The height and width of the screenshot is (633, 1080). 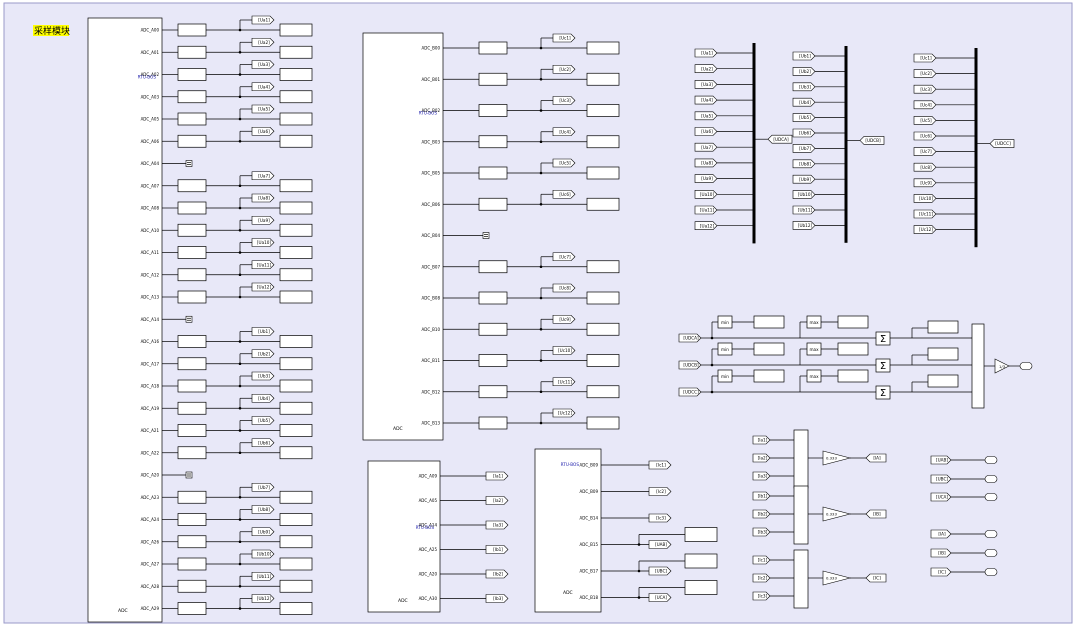 What do you see at coordinates (978, 366) in the screenshot?
I see `mux-block` at bounding box center [978, 366].